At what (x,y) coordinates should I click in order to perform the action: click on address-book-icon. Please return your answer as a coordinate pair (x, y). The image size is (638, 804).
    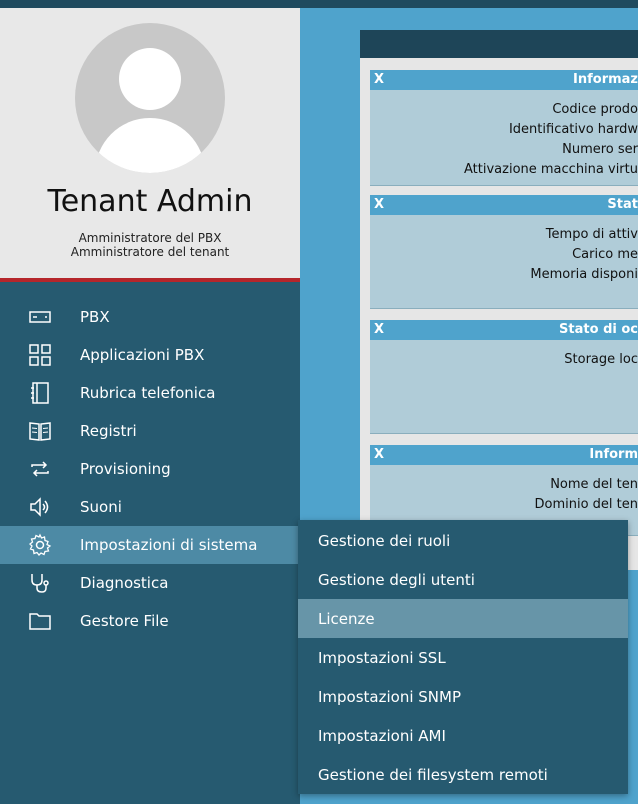
    Looking at the image, I should click on (40, 393).